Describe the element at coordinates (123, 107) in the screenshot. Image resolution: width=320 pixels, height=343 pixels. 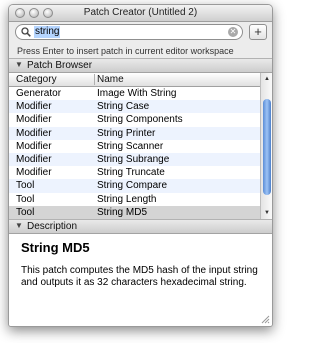
I see `name-cell: String Case` at that location.